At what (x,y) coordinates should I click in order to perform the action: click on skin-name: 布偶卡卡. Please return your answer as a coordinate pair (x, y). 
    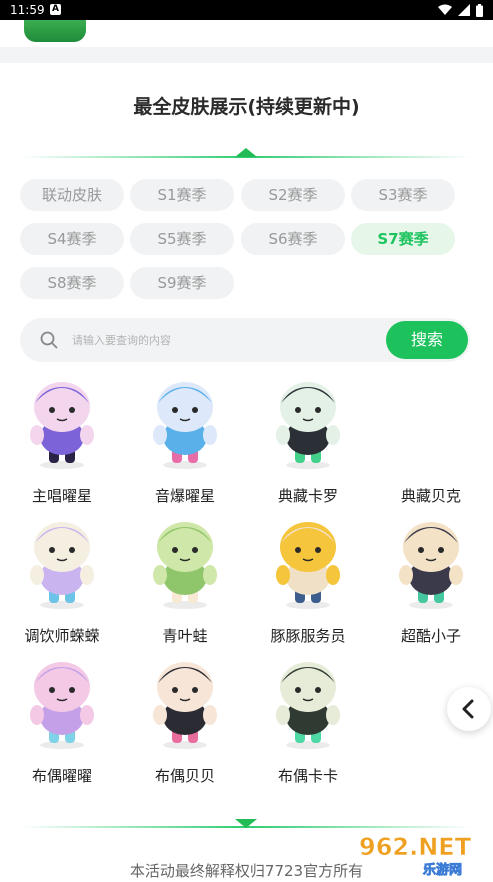
    Looking at the image, I should click on (307, 776).